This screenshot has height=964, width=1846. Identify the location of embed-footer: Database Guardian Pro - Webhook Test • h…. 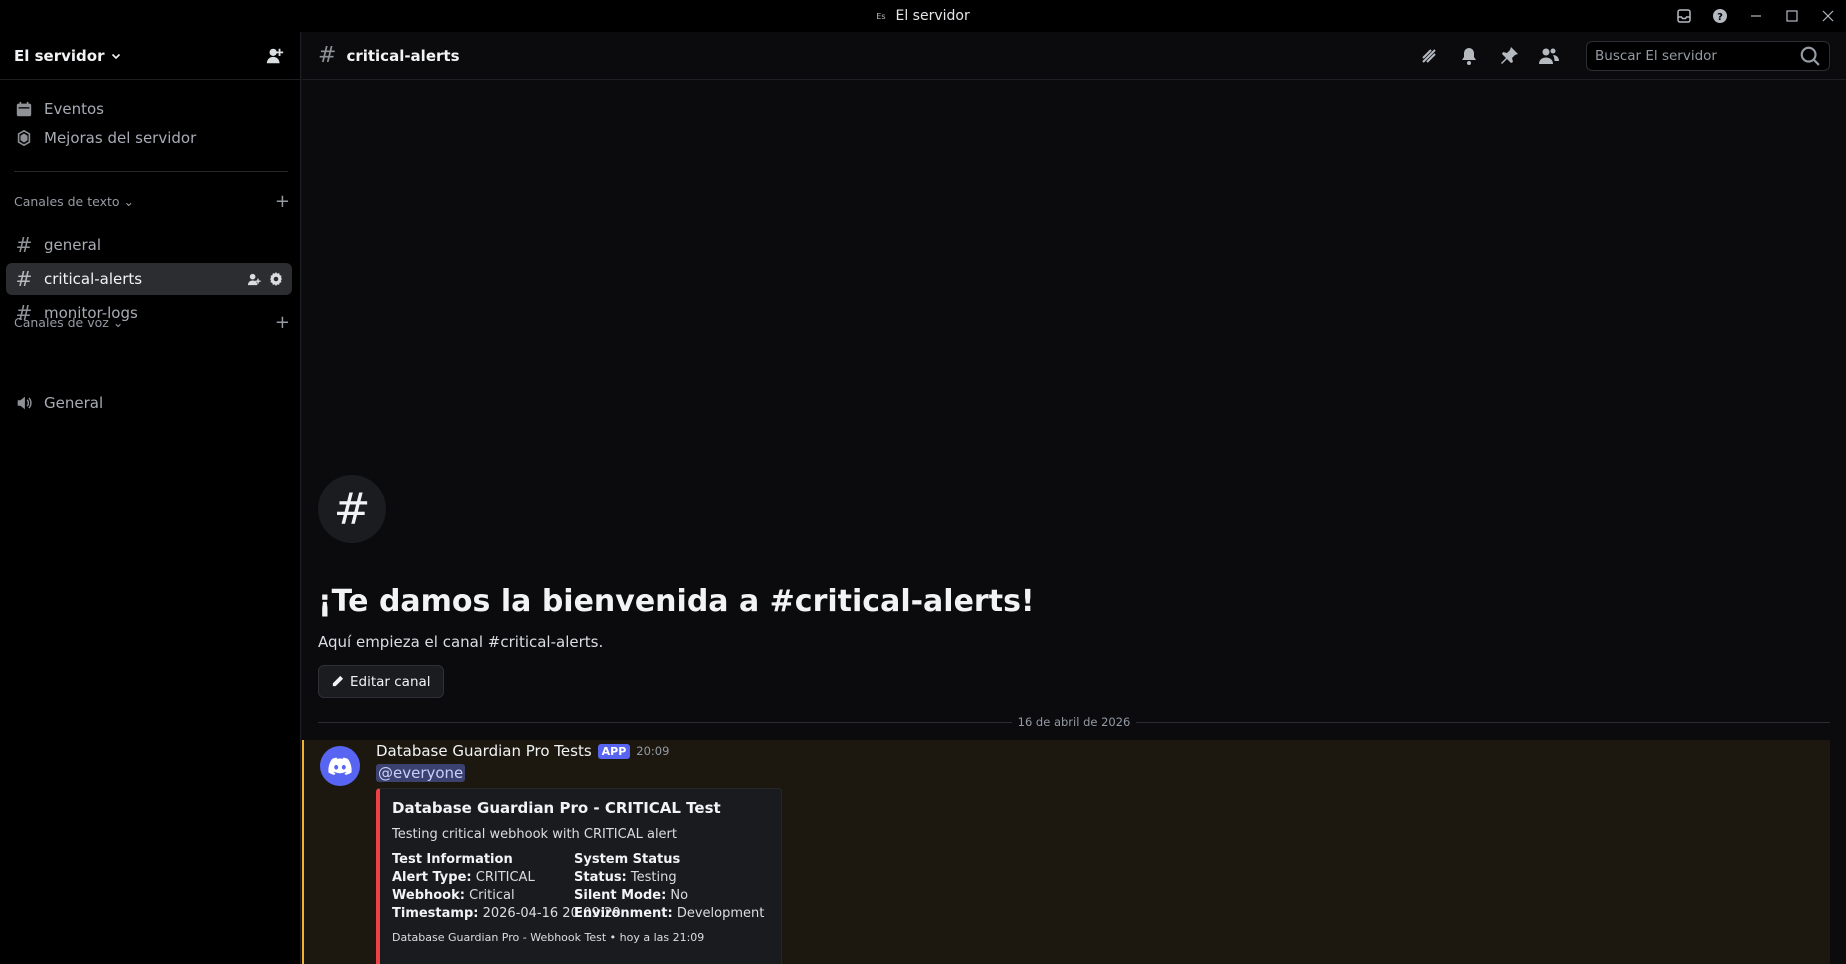
(548, 937).